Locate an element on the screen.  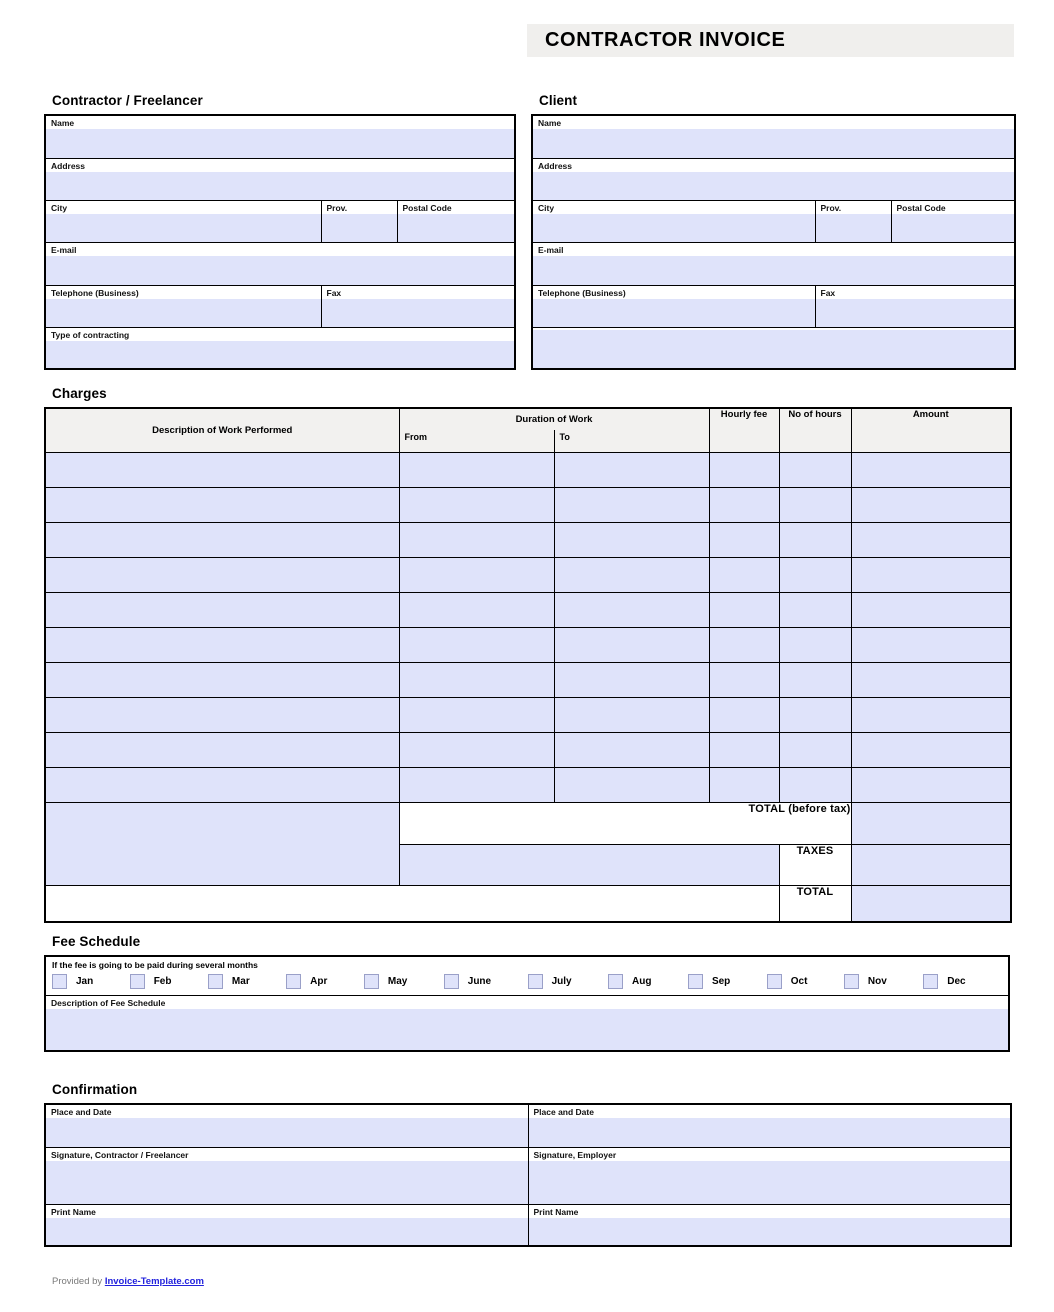
fee-month-dec: Dec is located at coordinates (962, 981).